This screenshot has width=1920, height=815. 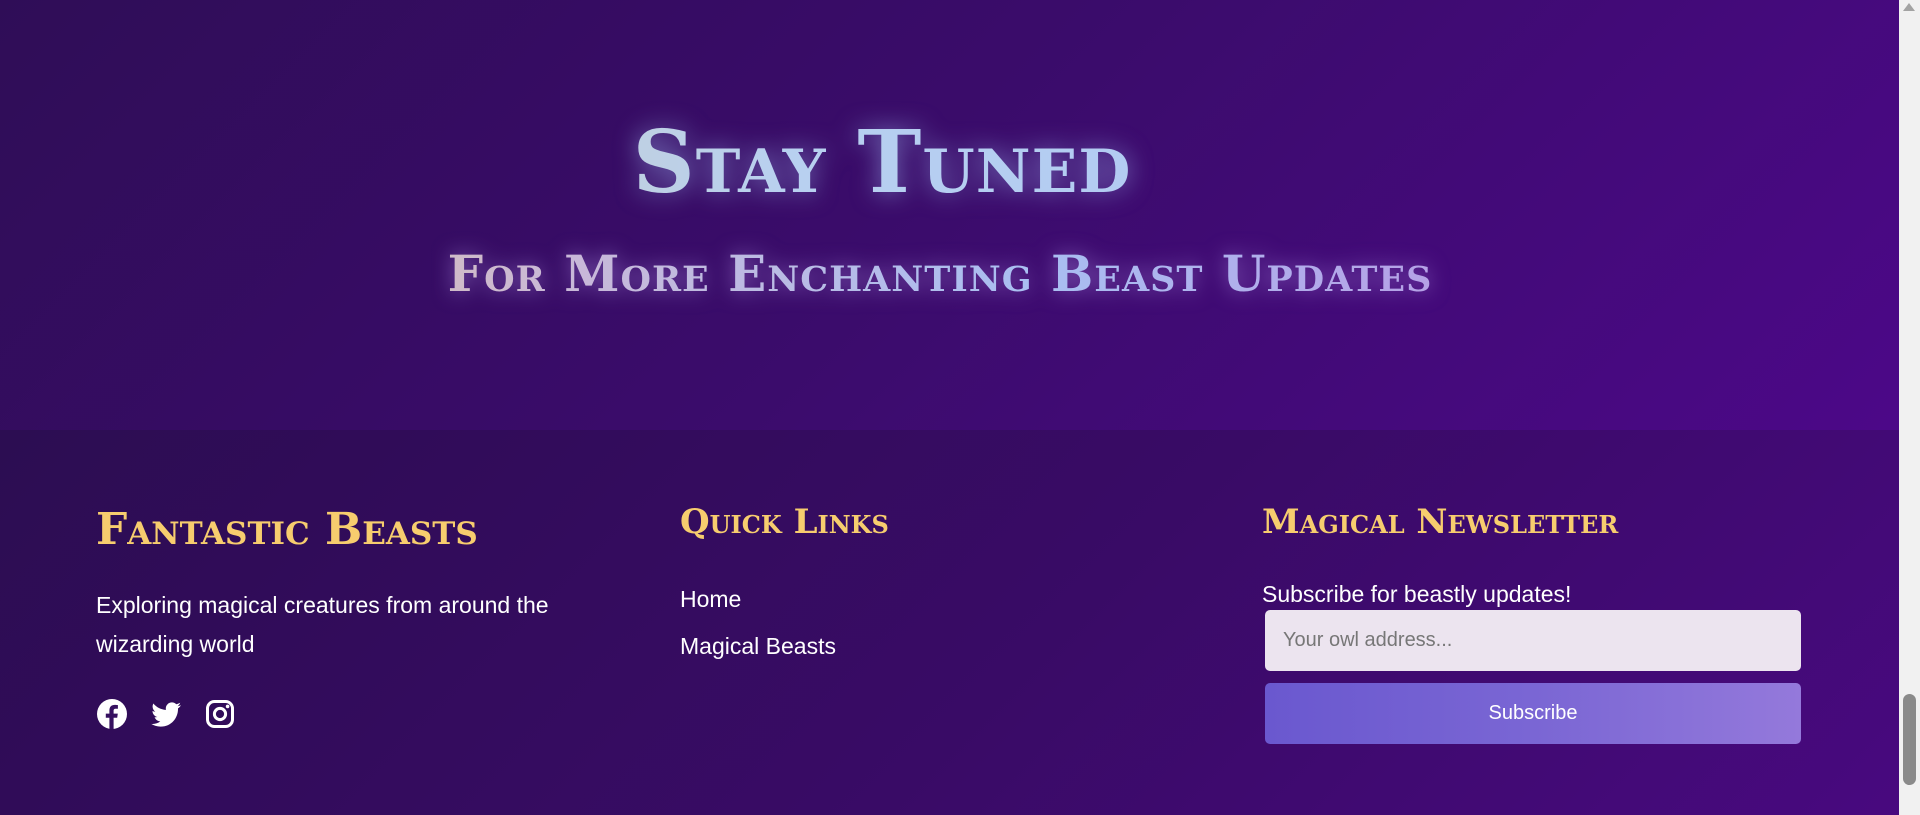 What do you see at coordinates (1909, 407) in the screenshot?
I see `vertical-scrollbar` at bounding box center [1909, 407].